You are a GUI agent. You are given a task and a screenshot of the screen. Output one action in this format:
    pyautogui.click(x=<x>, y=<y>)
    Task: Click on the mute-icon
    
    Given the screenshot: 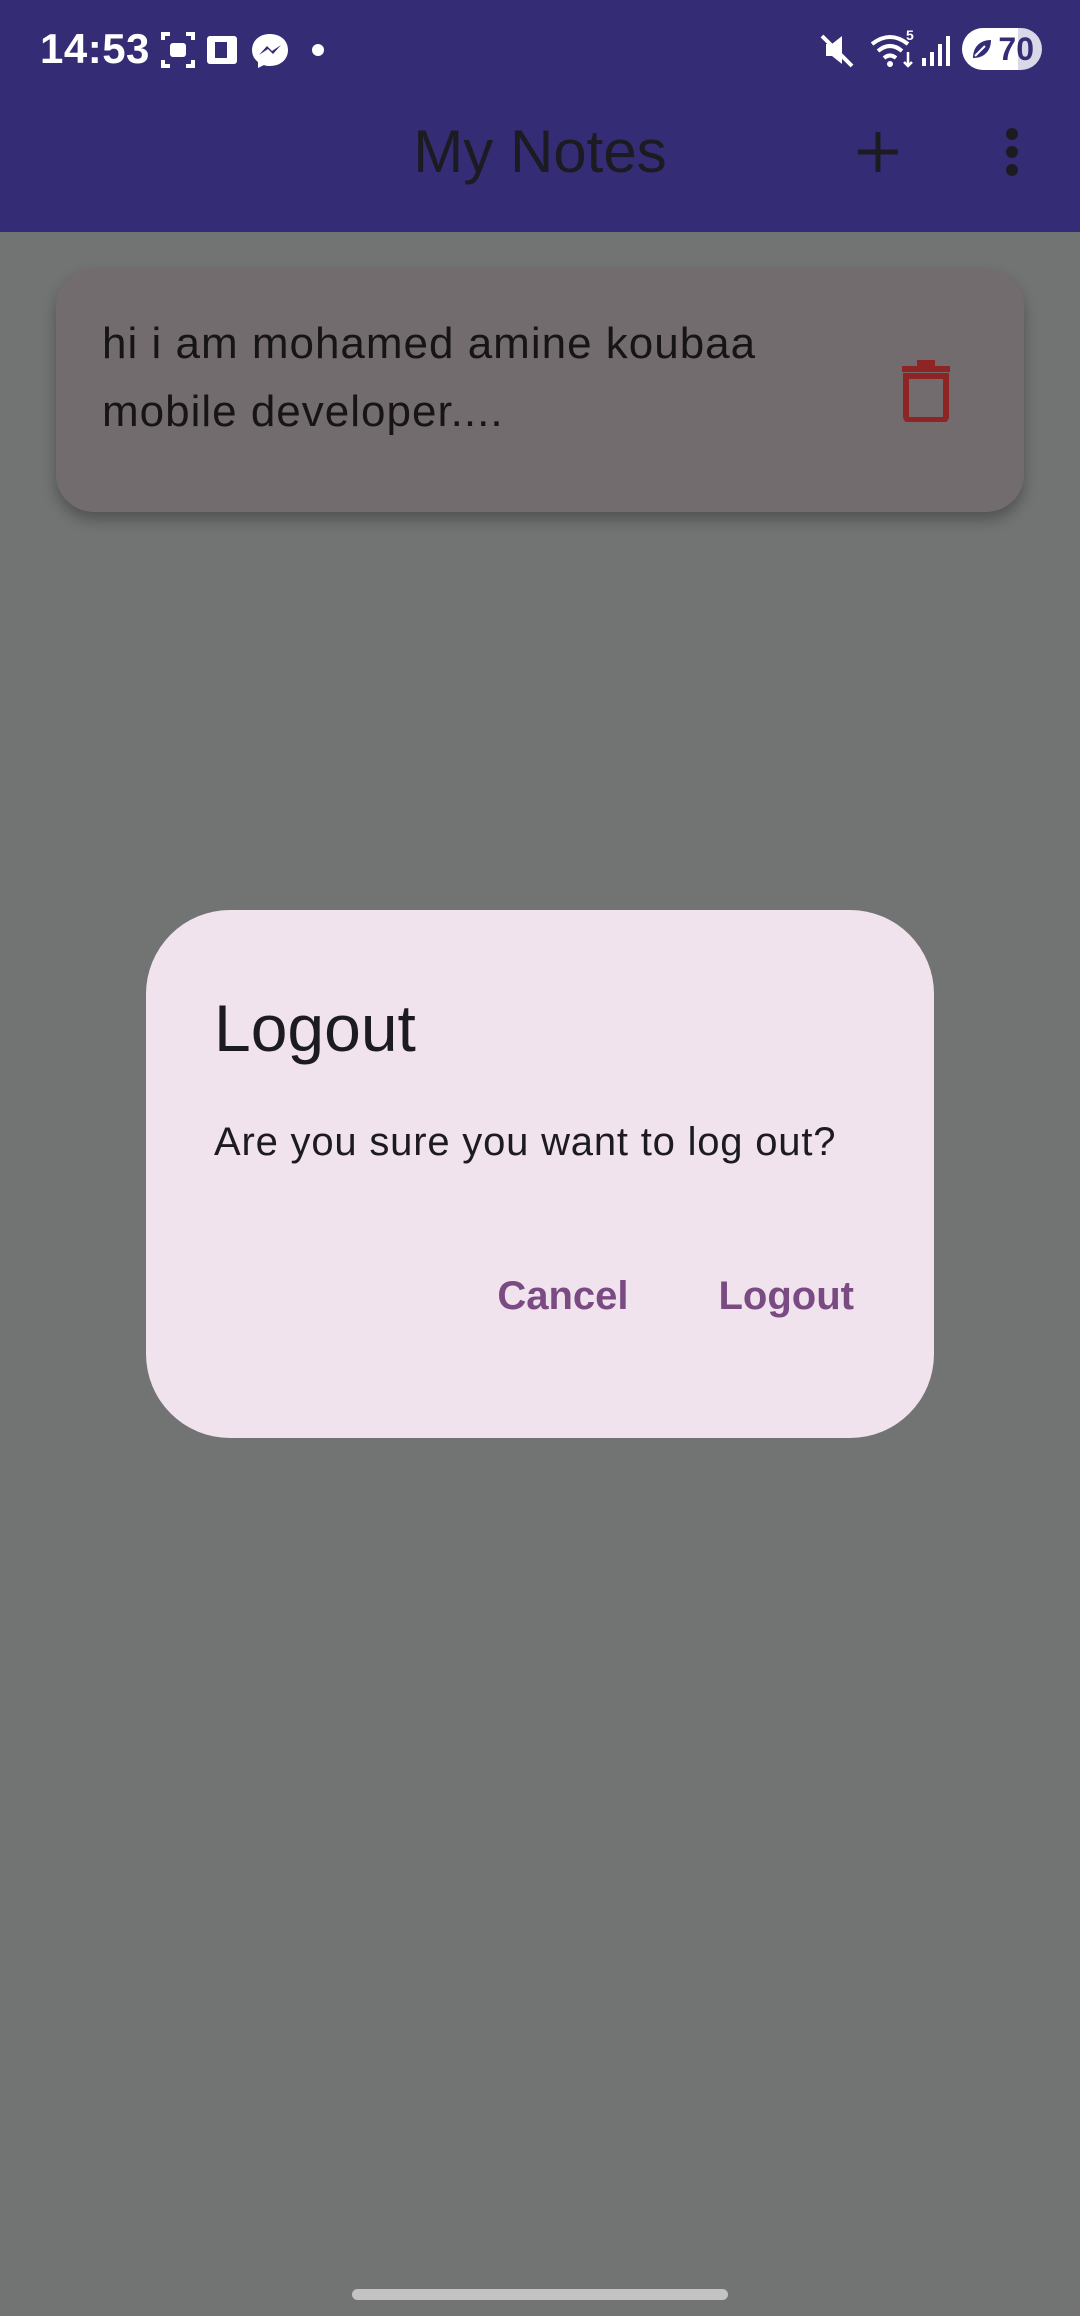 What is the action you would take?
    pyautogui.click(x=837, y=51)
    